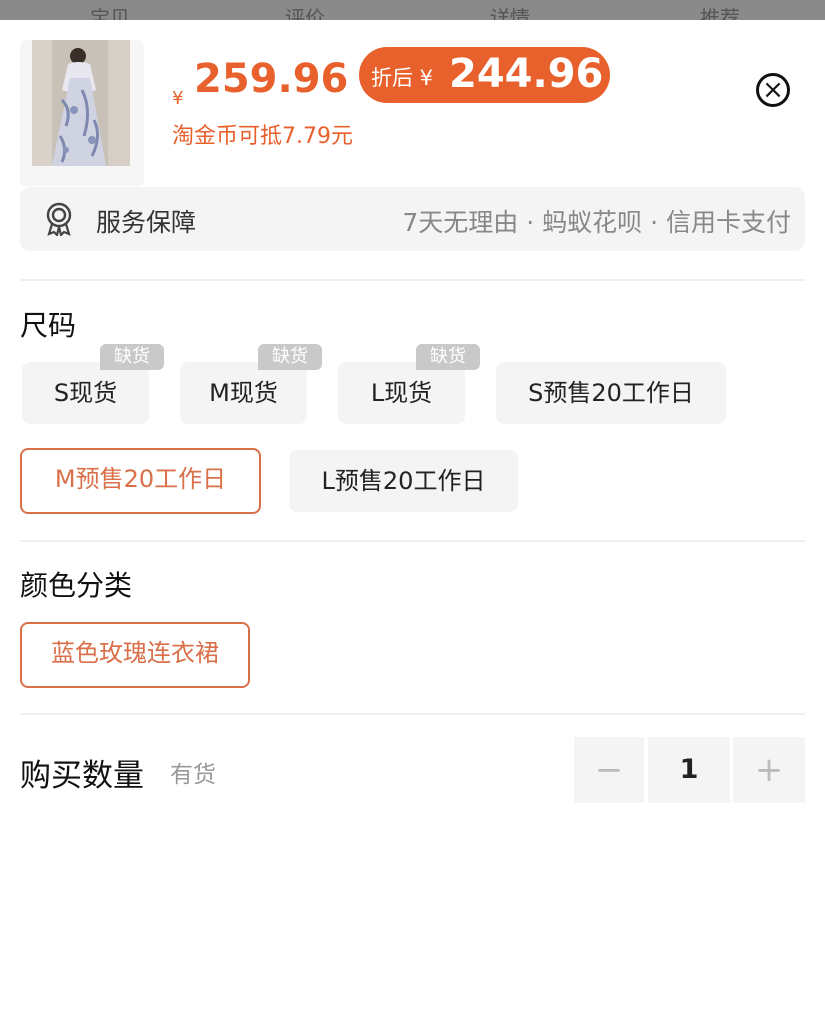  What do you see at coordinates (596, 222) in the screenshot?
I see `service-description: 7天无理由 · 蚂蚁花呗 · 信用卡支付` at bounding box center [596, 222].